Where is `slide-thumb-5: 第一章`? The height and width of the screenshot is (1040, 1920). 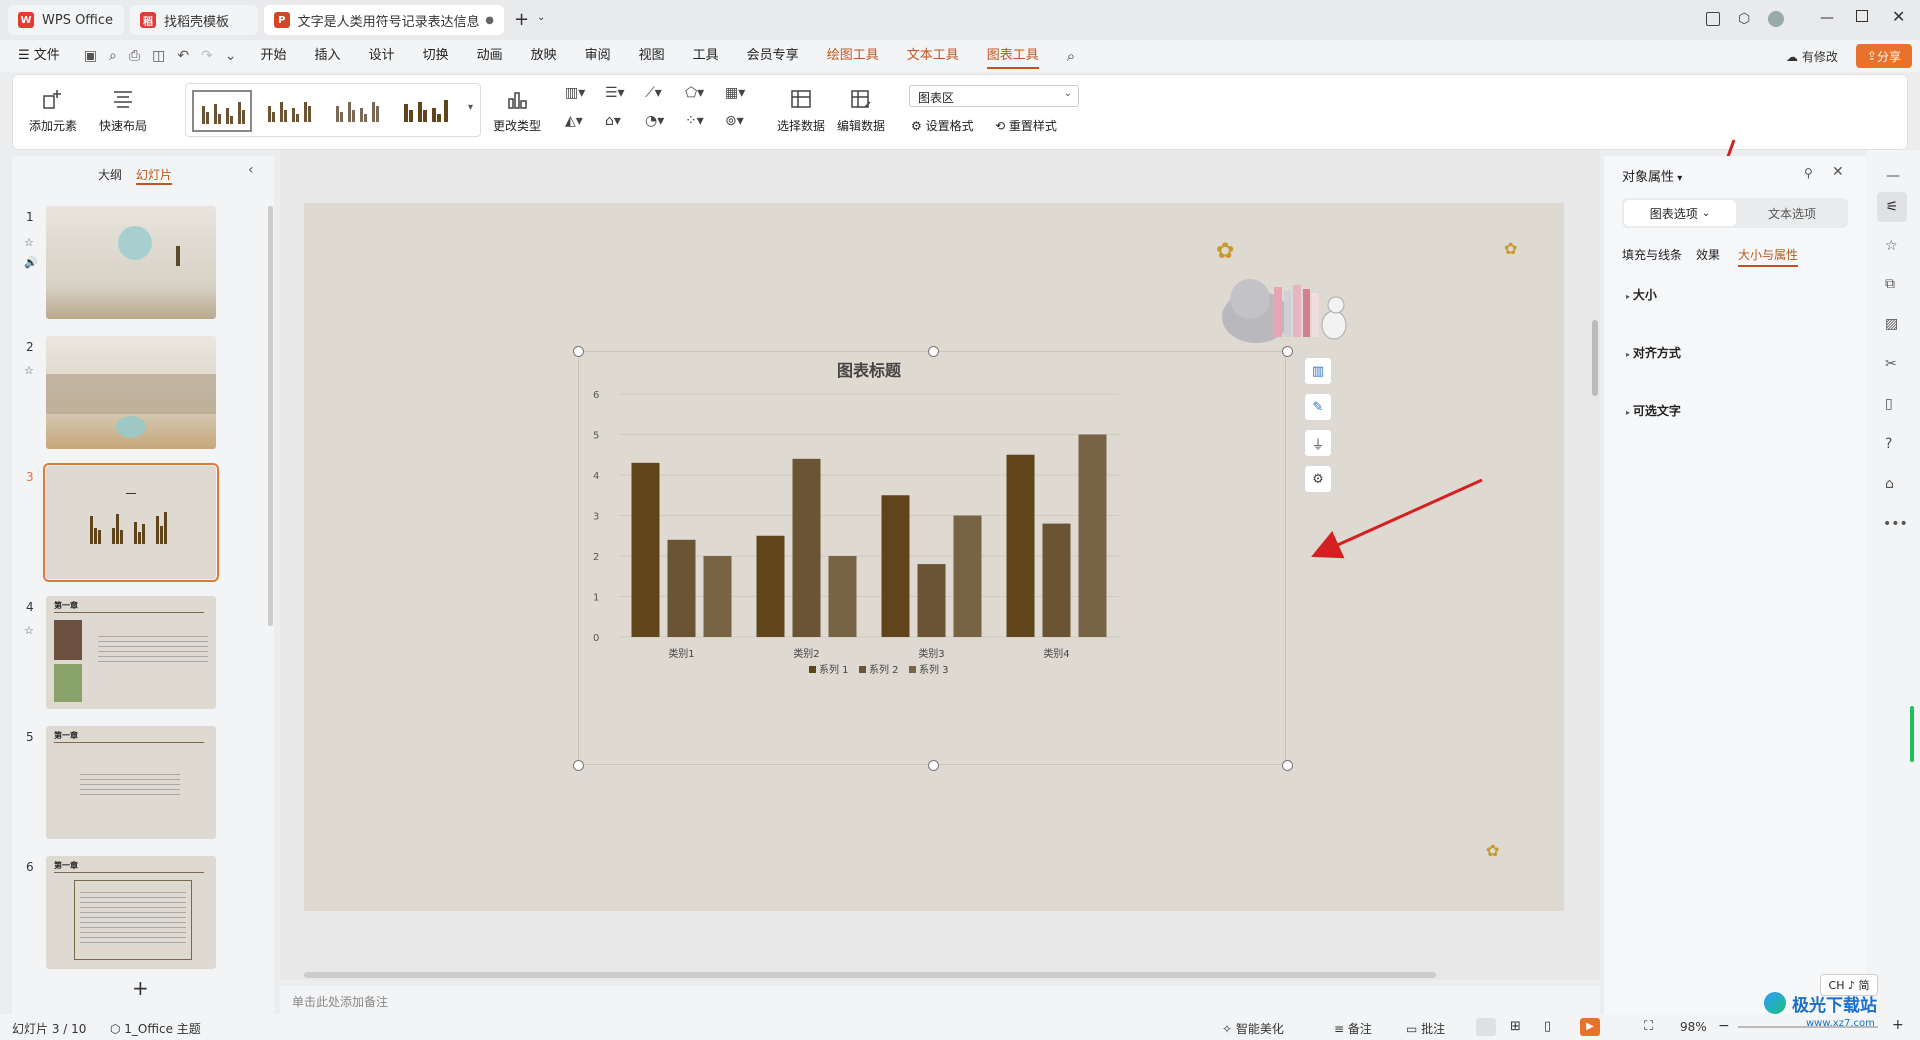 slide-thumb-5: 第一章 is located at coordinates (131, 782).